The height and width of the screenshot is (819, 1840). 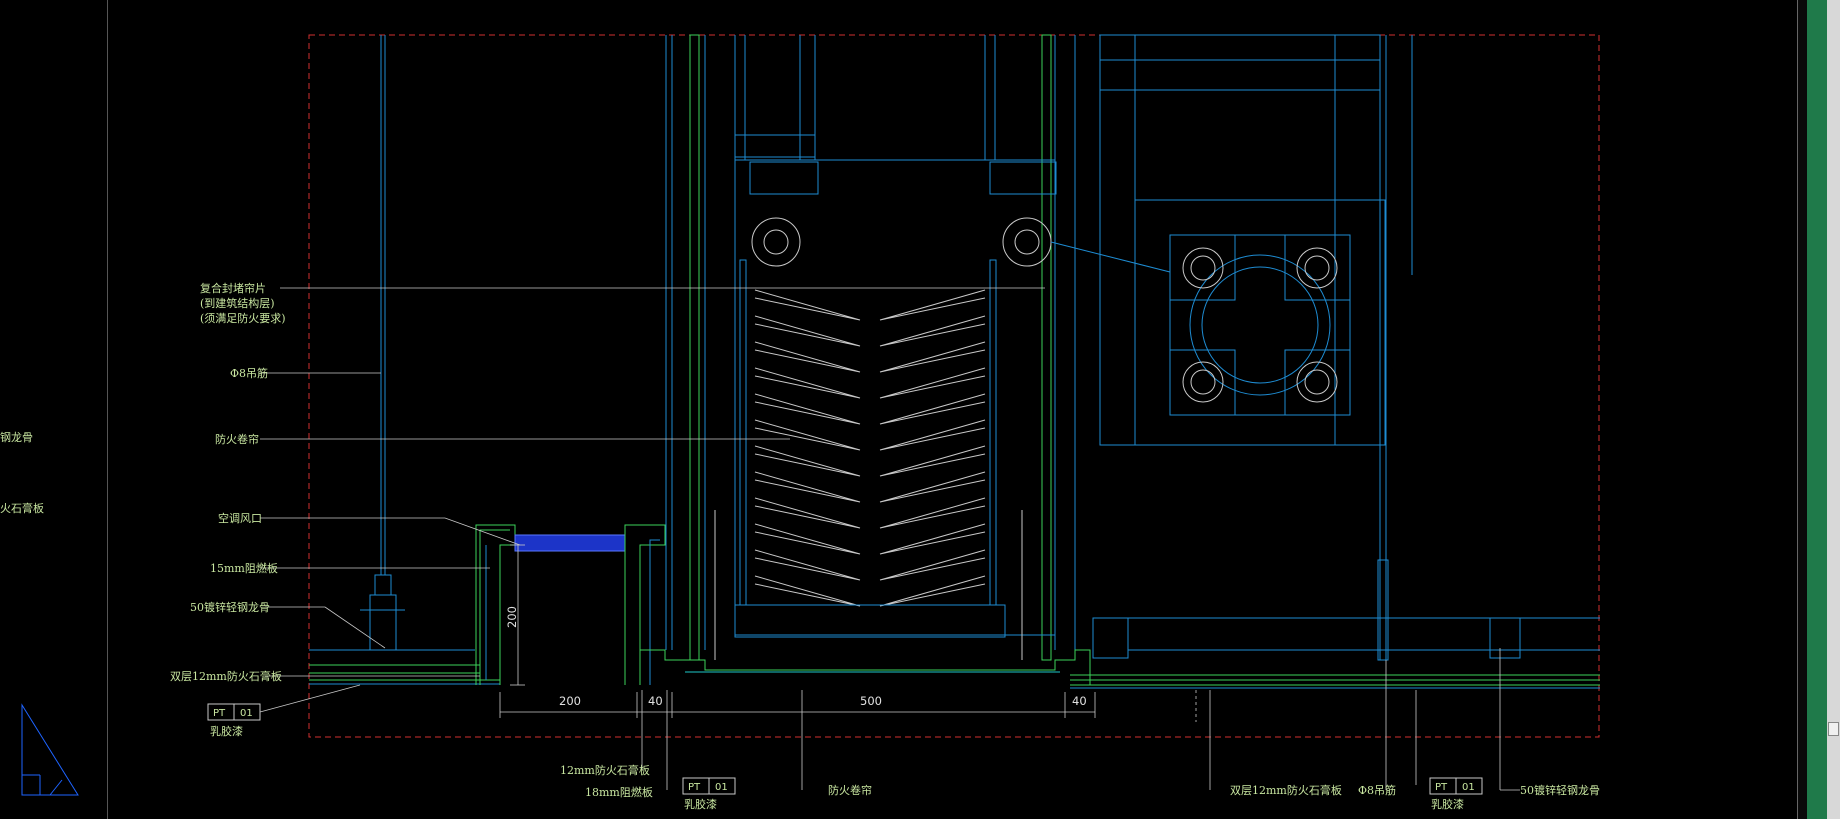 What do you see at coordinates (1441, 787) in the screenshot?
I see `finish-tag-code-3: PT` at bounding box center [1441, 787].